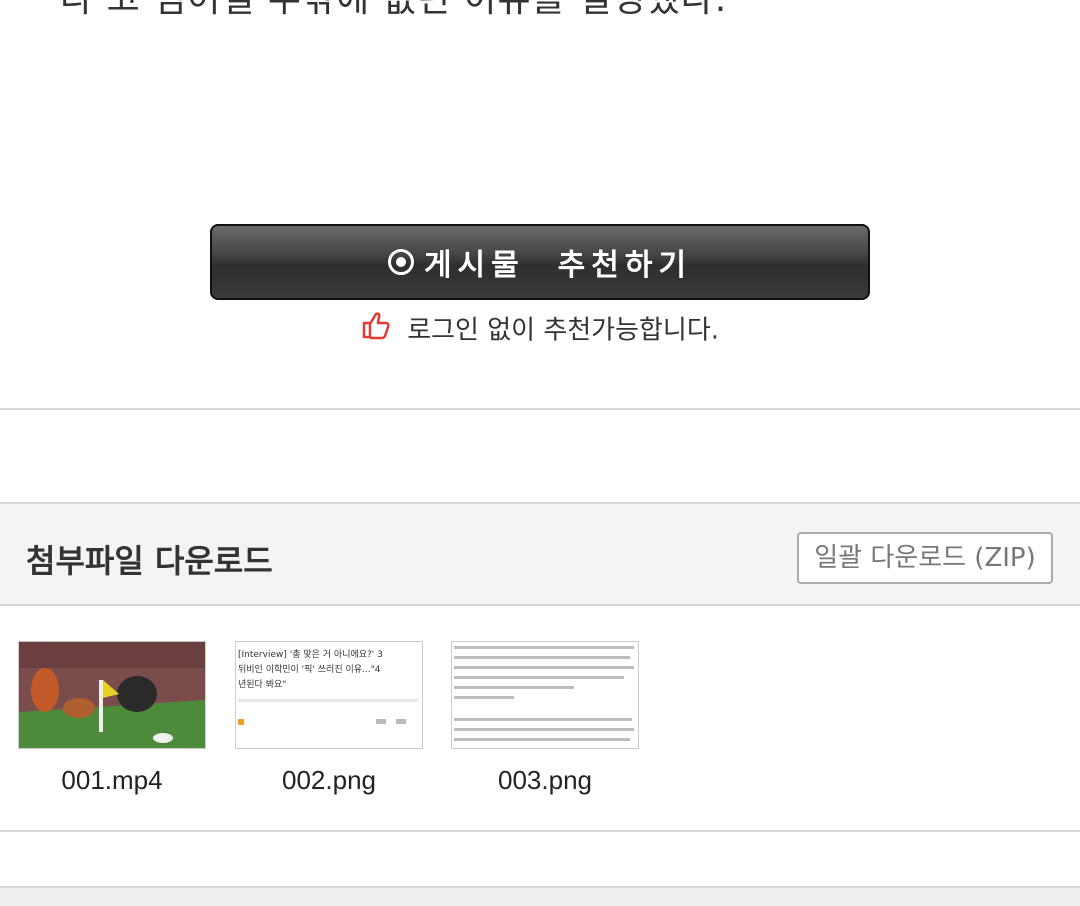  I want to click on recommend-note: 로그인 없이 추천가능합니다., so click(540, 330).